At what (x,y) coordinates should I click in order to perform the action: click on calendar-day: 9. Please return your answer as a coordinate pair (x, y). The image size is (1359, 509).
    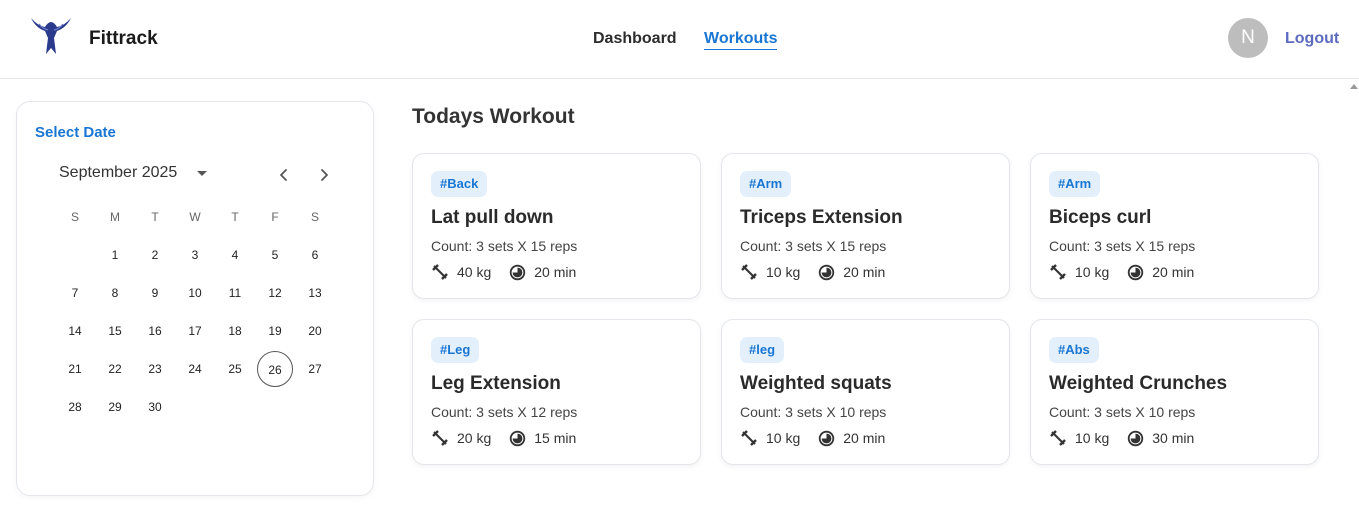
    Looking at the image, I should click on (155, 293).